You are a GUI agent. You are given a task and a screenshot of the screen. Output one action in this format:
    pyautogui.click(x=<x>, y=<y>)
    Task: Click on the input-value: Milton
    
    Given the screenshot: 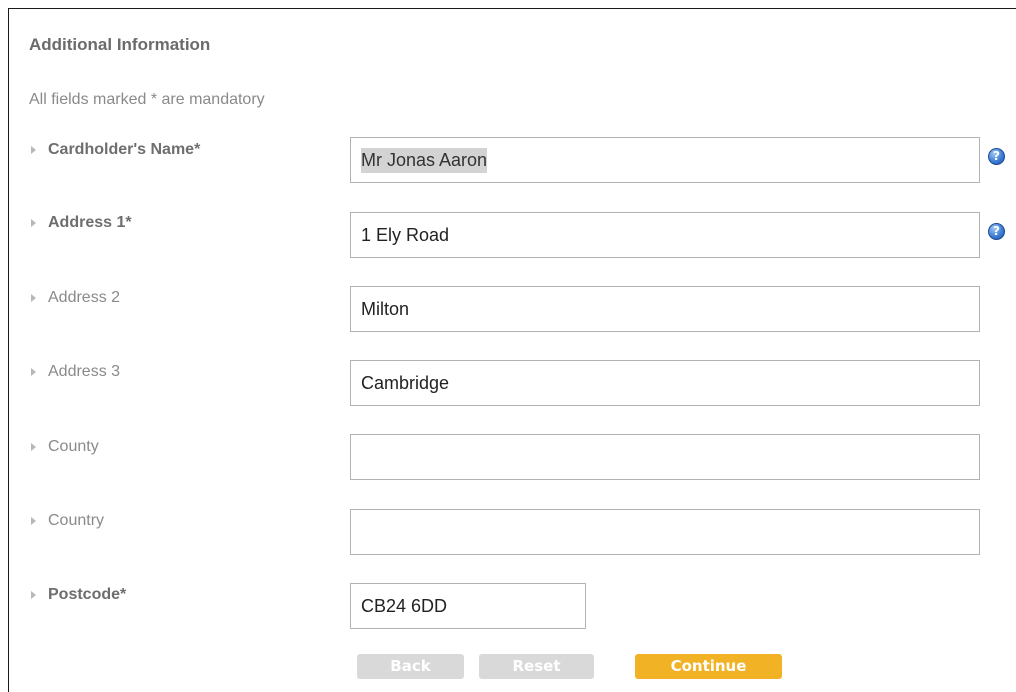 What is the action you would take?
    pyautogui.click(x=385, y=308)
    